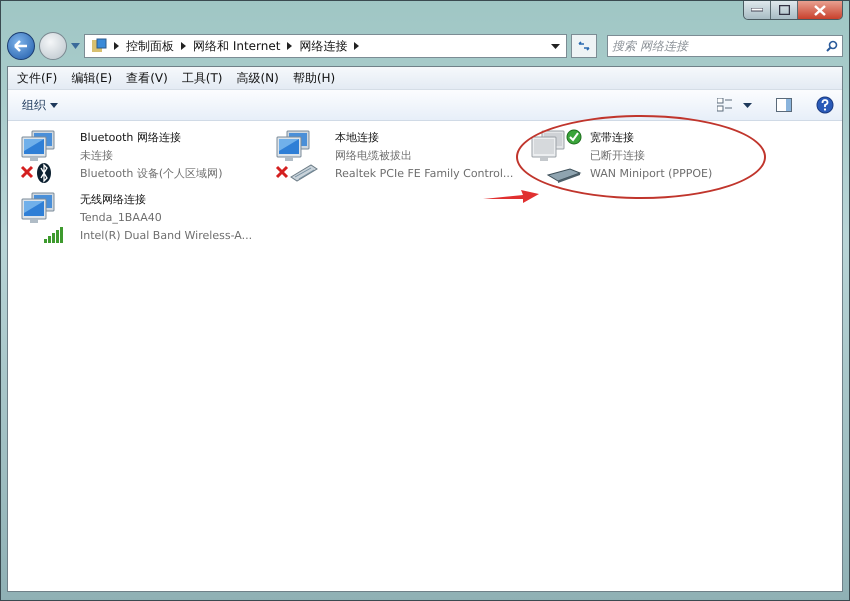 Image resolution: width=850 pixels, height=601 pixels. What do you see at coordinates (151, 174) in the screenshot?
I see `adapter-name: Bluetooth 设备(个人区域网)` at bounding box center [151, 174].